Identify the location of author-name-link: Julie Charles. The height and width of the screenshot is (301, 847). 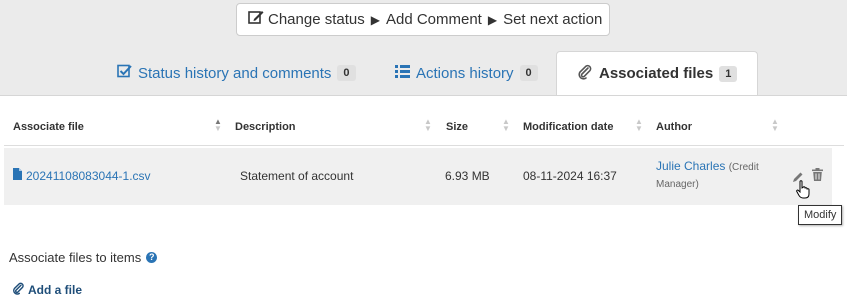
(690, 166).